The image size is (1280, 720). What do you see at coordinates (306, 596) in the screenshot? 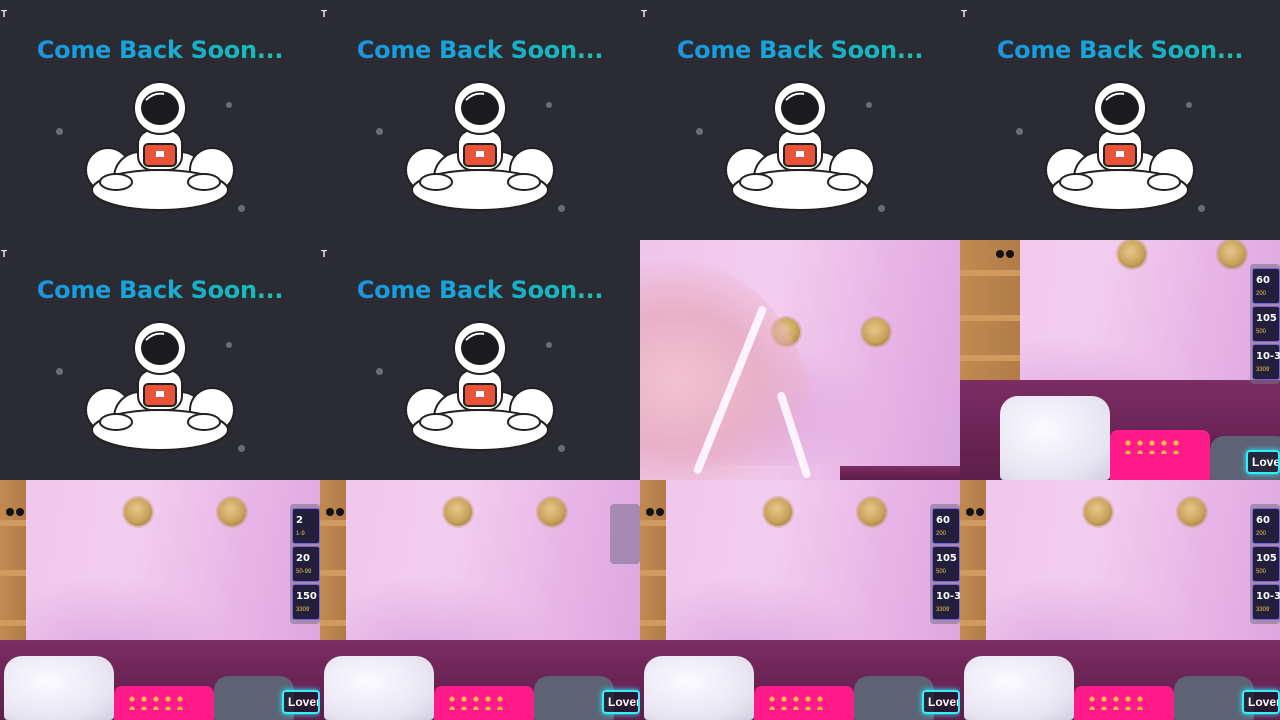
I see `tip-amount: 150` at bounding box center [306, 596].